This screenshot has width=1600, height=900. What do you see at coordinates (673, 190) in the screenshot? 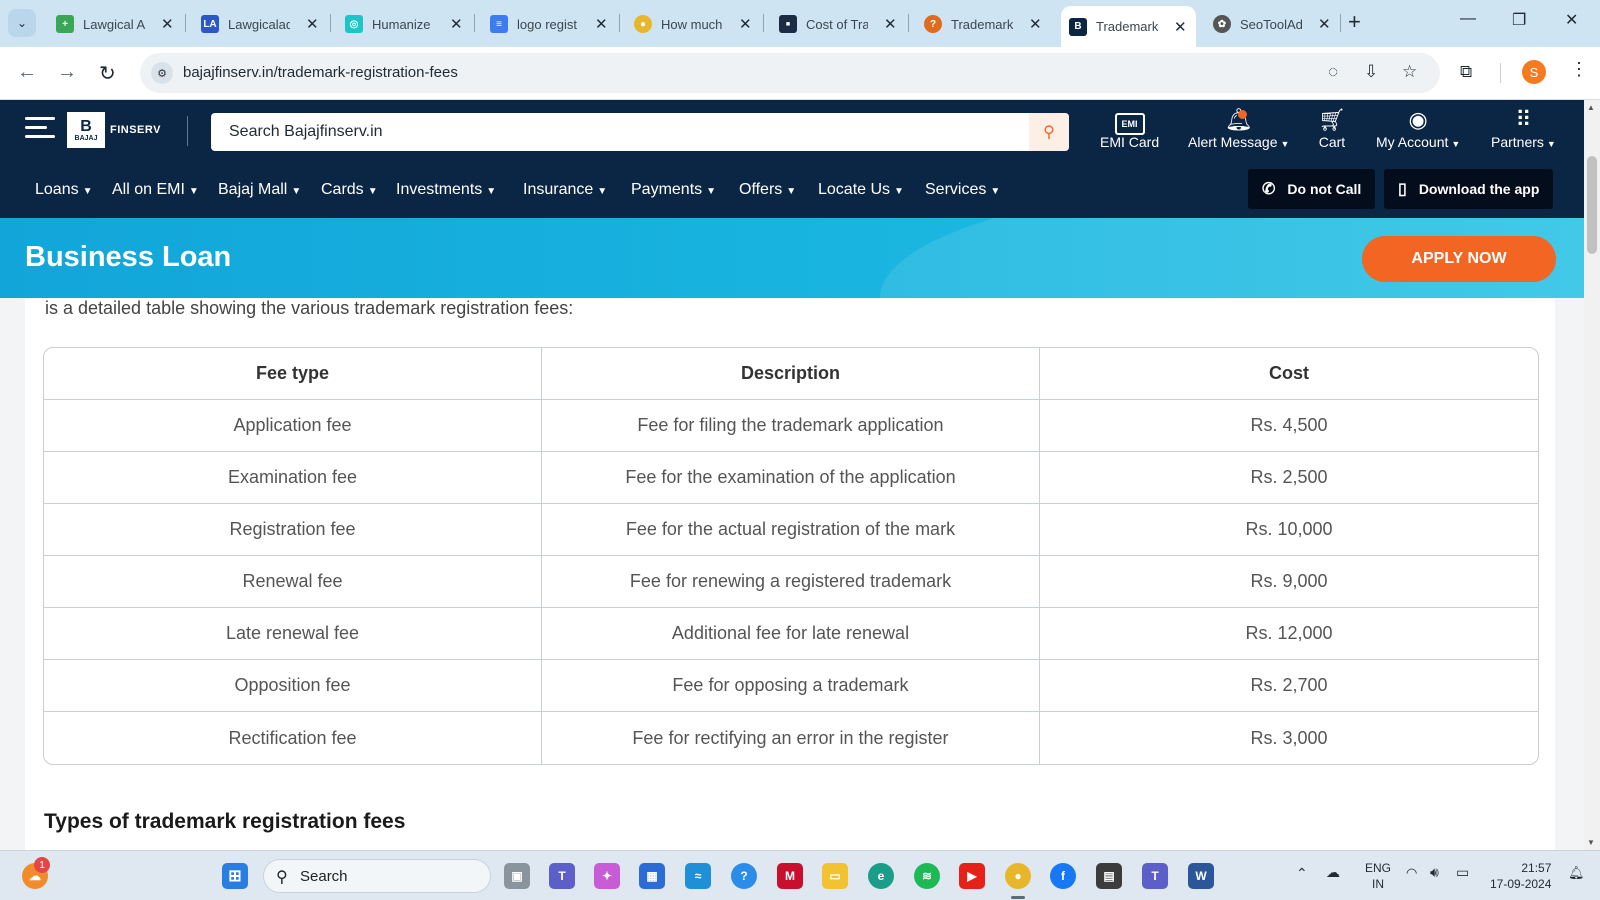
I see `nav-payments: Payments ▼` at bounding box center [673, 190].